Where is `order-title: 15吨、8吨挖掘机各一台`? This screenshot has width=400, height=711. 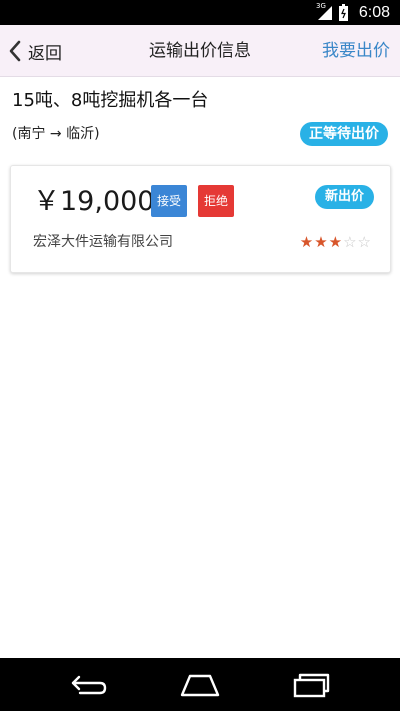 order-title: 15吨、8吨挖掘机各一台 is located at coordinates (110, 100).